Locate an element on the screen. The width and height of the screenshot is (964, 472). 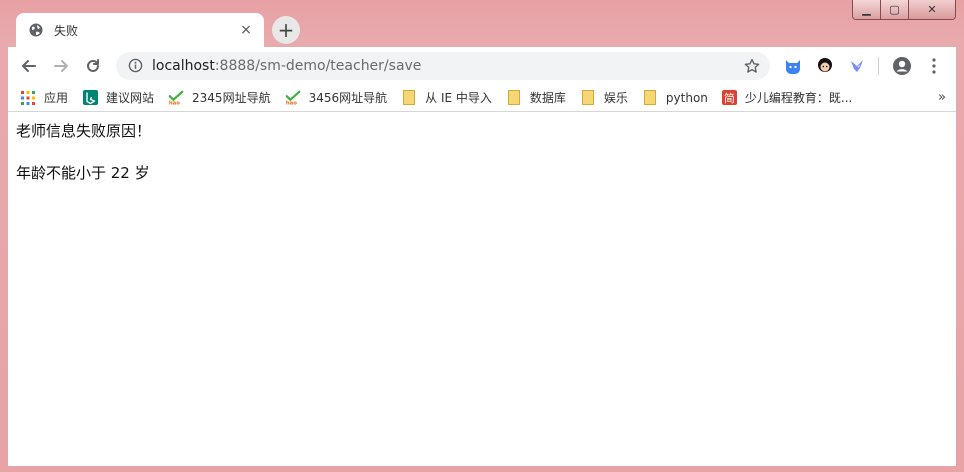
bookmark-apps: 应用 is located at coordinates (44, 97).